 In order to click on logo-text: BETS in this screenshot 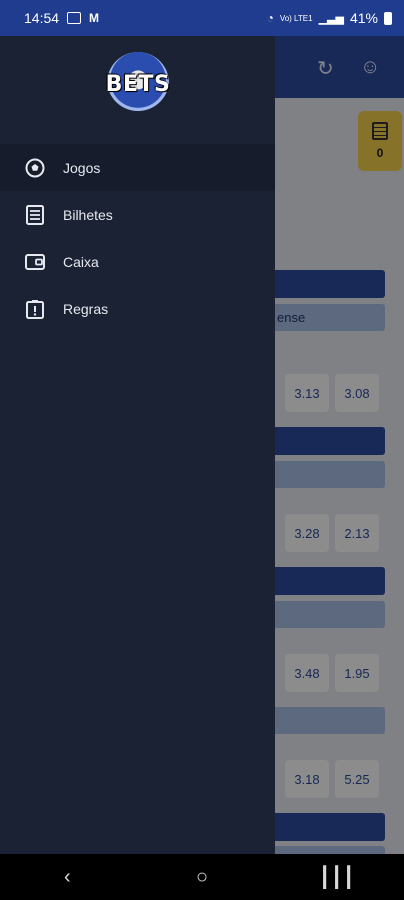, I will do `click(138, 84)`.